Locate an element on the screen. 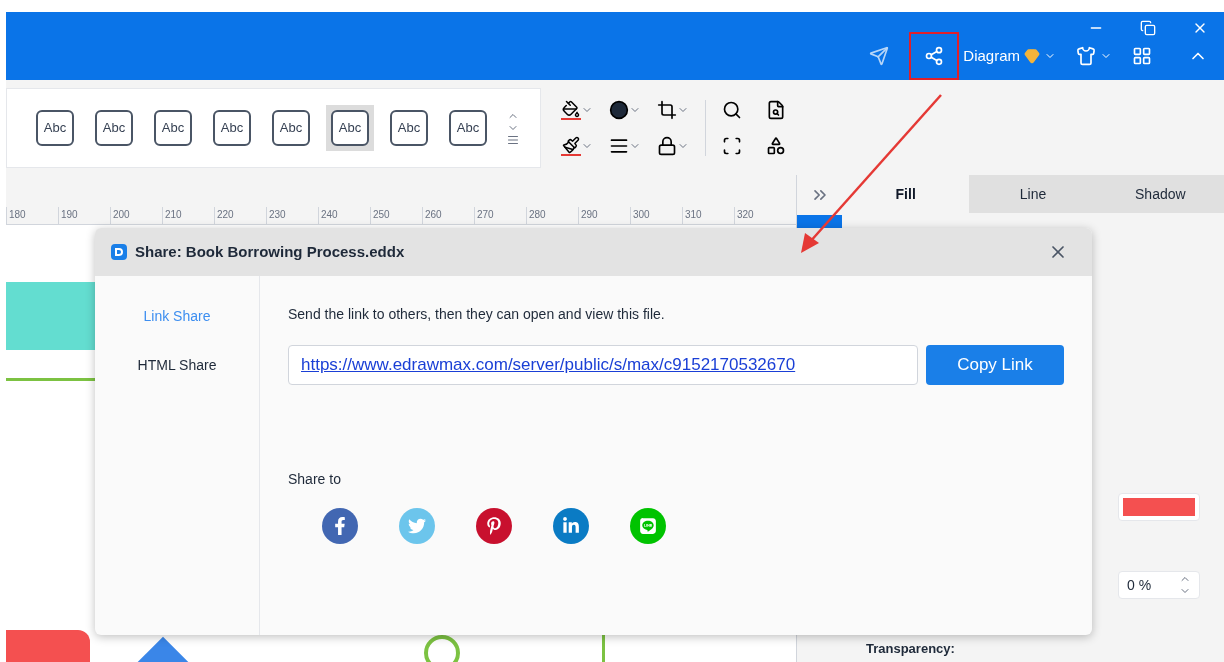  ruler-label: 250 is located at coordinates (396, 215).